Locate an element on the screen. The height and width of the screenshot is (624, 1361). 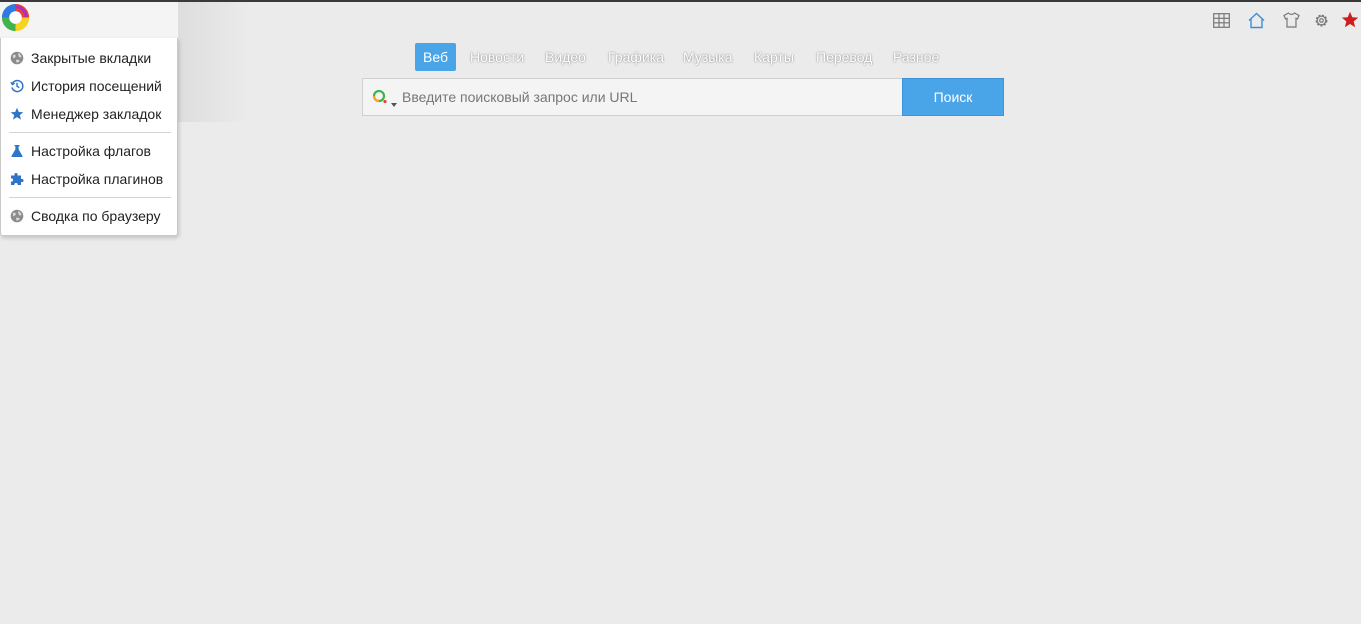
menu-item-history: История посещений is located at coordinates (89, 86).